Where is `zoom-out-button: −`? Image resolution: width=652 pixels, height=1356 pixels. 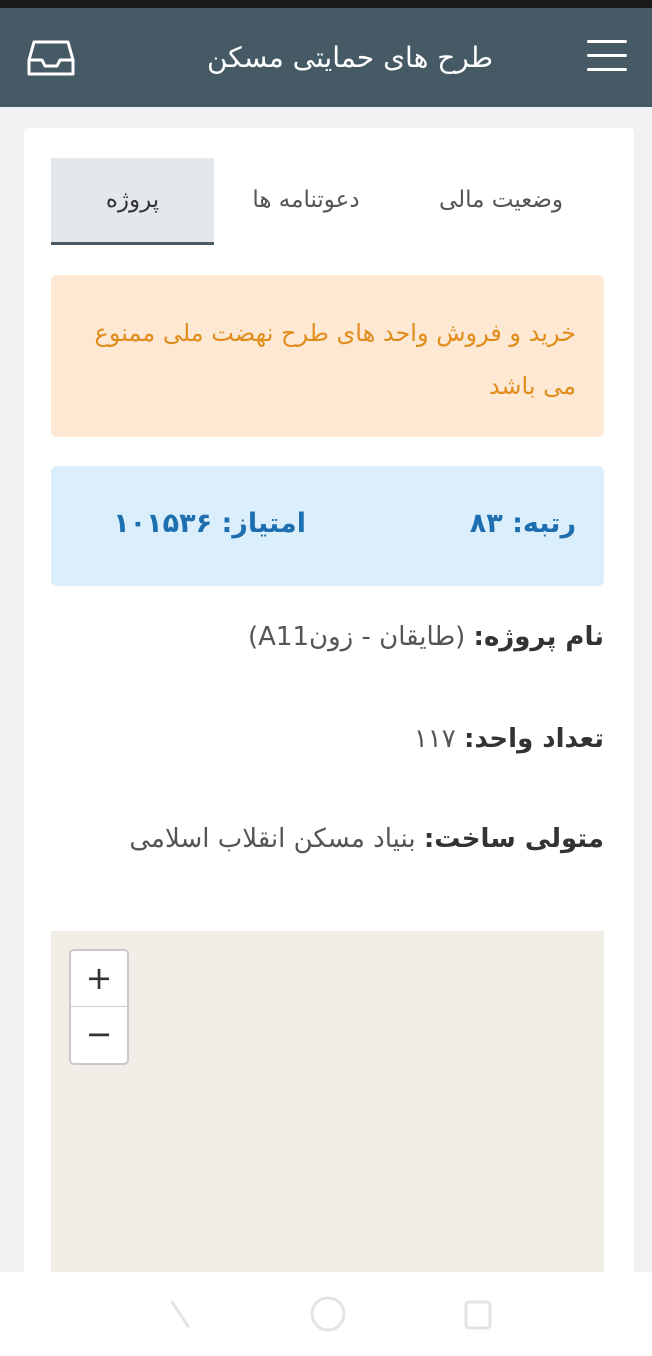 zoom-out-button: − is located at coordinates (99, 1035).